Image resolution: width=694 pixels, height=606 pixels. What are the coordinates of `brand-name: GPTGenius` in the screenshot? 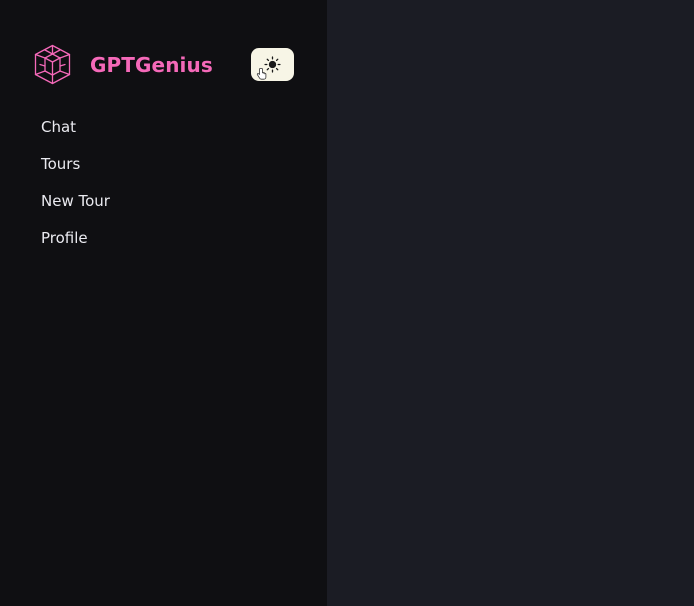 It's located at (151, 65).